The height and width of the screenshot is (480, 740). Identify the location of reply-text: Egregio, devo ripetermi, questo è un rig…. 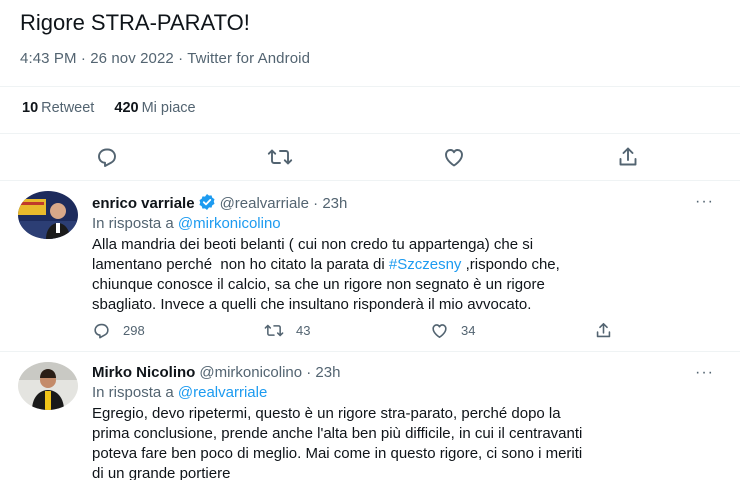
(337, 442).